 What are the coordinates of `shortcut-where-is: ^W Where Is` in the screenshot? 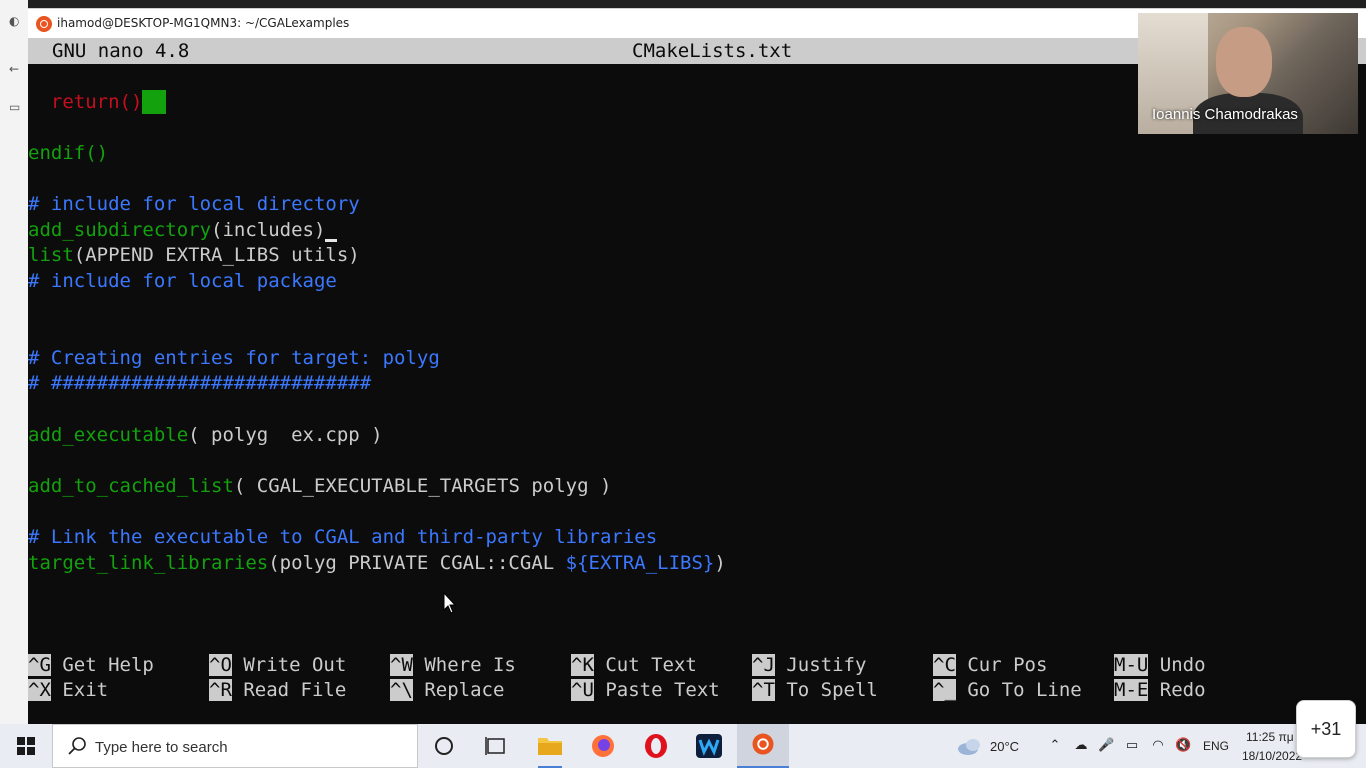 It's located at (453, 665).